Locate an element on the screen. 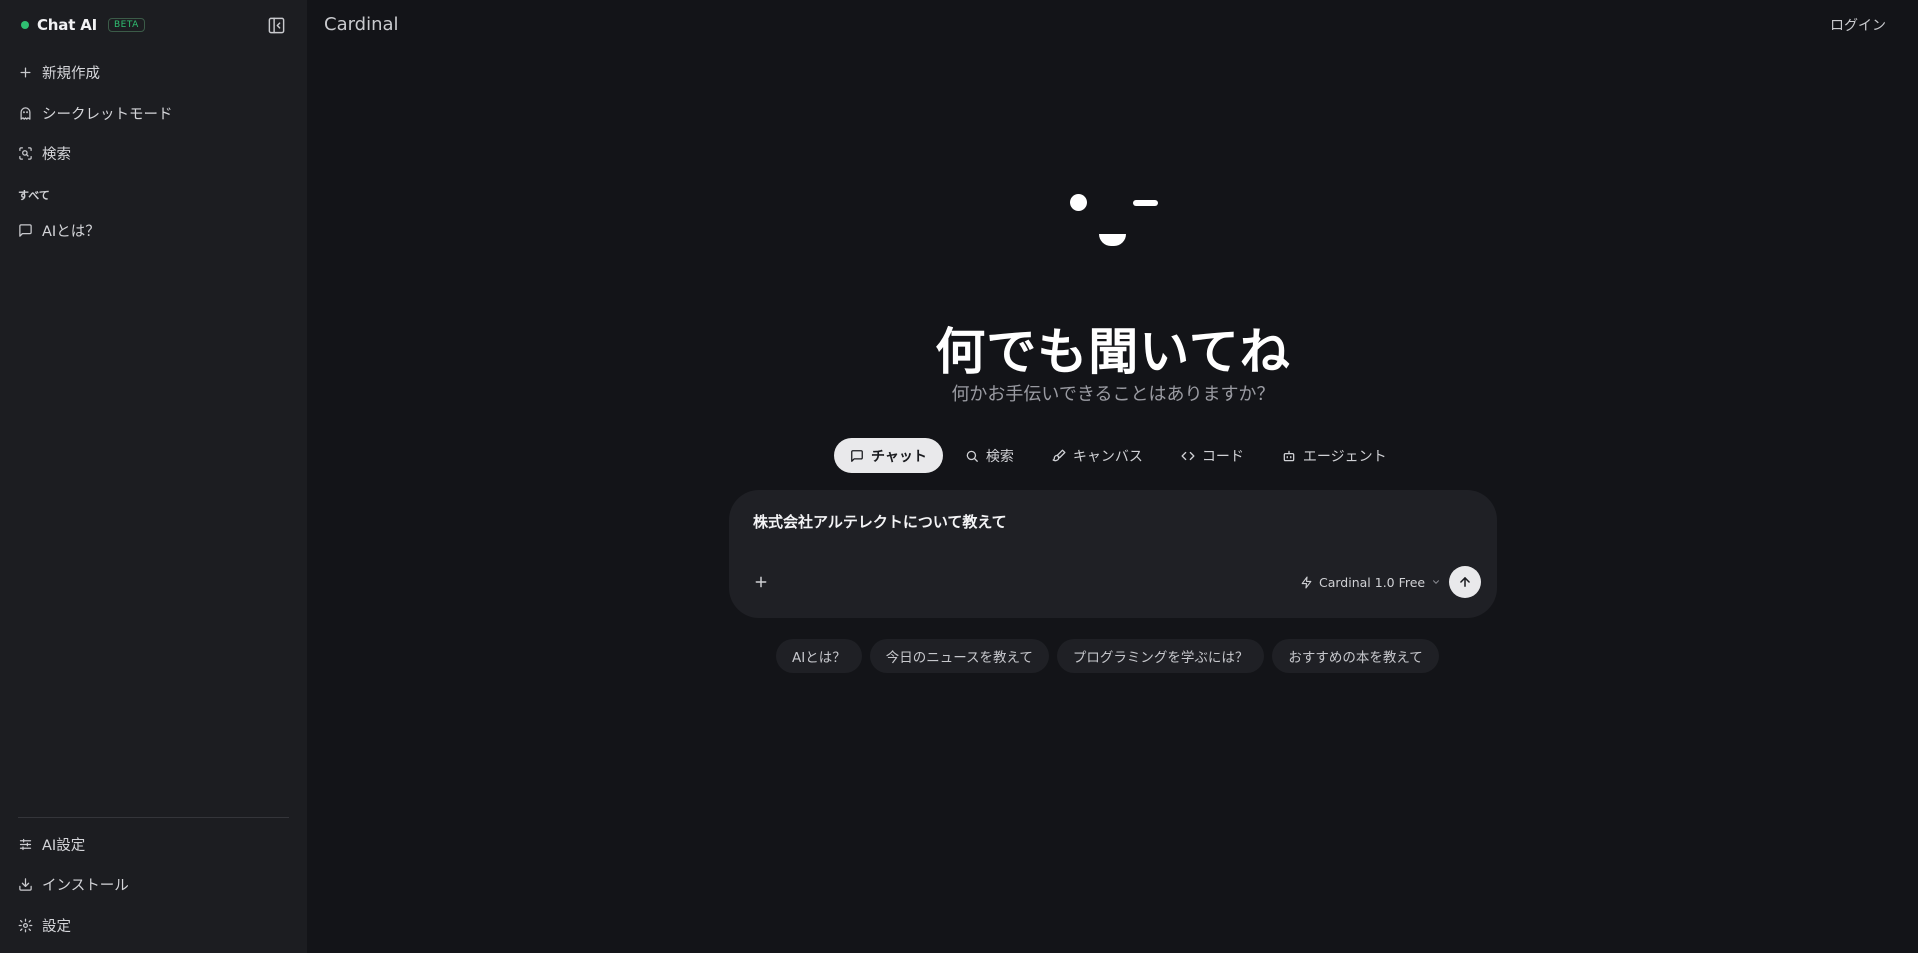  beta-badge: BETA is located at coordinates (126, 25).